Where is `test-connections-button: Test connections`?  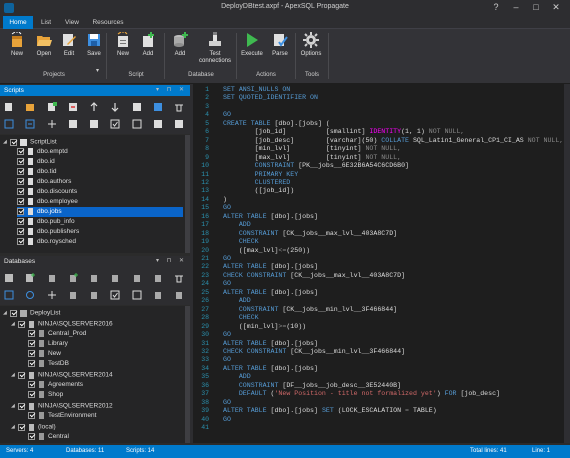
test-connections-button: Test connections is located at coordinates (215, 48).